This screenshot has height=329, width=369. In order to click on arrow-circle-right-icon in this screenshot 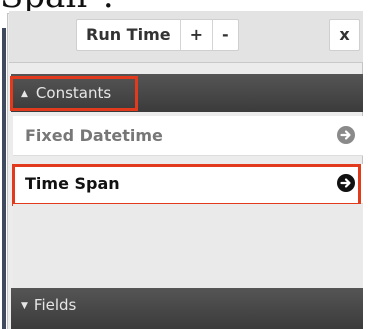, I will do `click(346, 135)`.